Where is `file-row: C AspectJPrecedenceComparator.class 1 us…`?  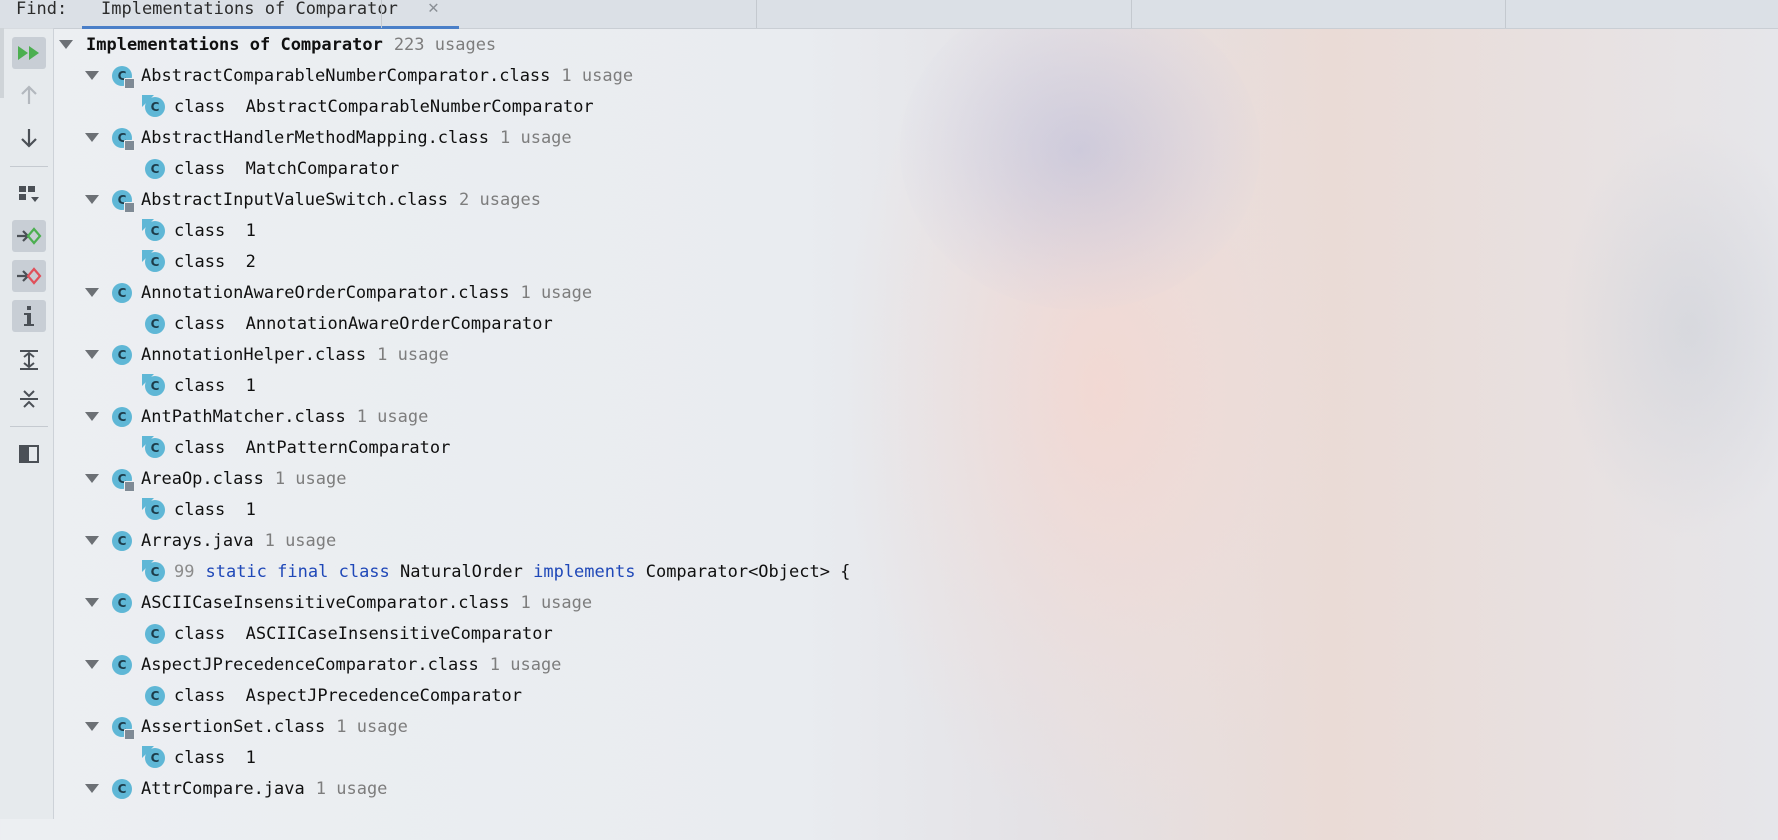
file-row: C AspectJPrecedenceComparator.class 1 us… is located at coordinates (323, 664).